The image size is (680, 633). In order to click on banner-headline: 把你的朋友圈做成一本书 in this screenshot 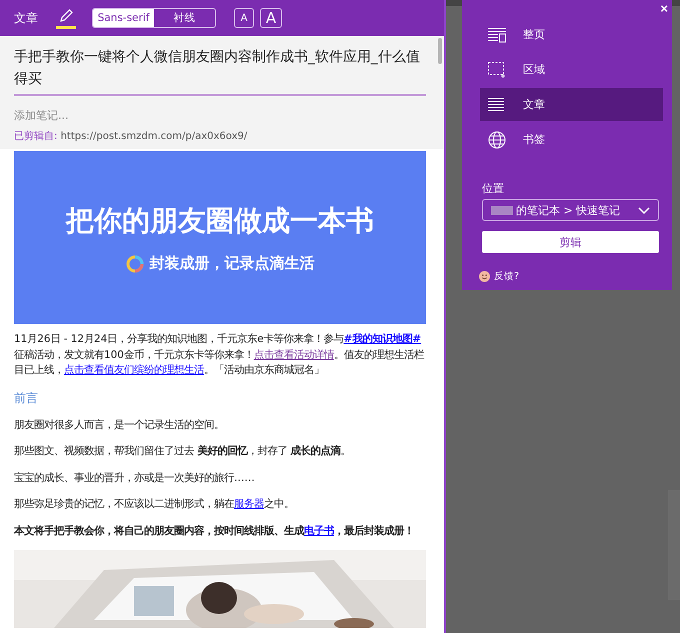, I will do `click(220, 221)`.